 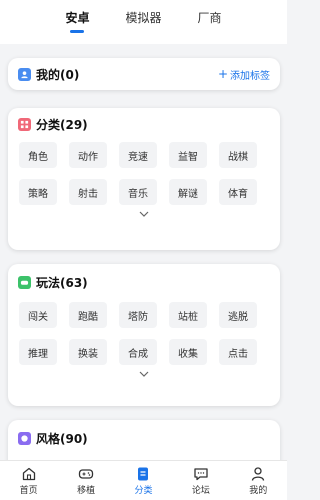 What do you see at coordinates (201, 473) in the screenshot?
I see `chat-icon` at bounding box center [201, 473].